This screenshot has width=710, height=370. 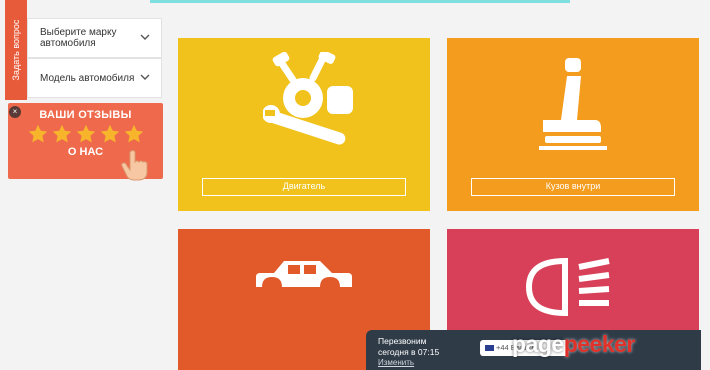 What do you see at coordinates (573, 187) in the screenshot?
I see `tile-interior-button: Кузов внутри` at bounding box center [573, 187].